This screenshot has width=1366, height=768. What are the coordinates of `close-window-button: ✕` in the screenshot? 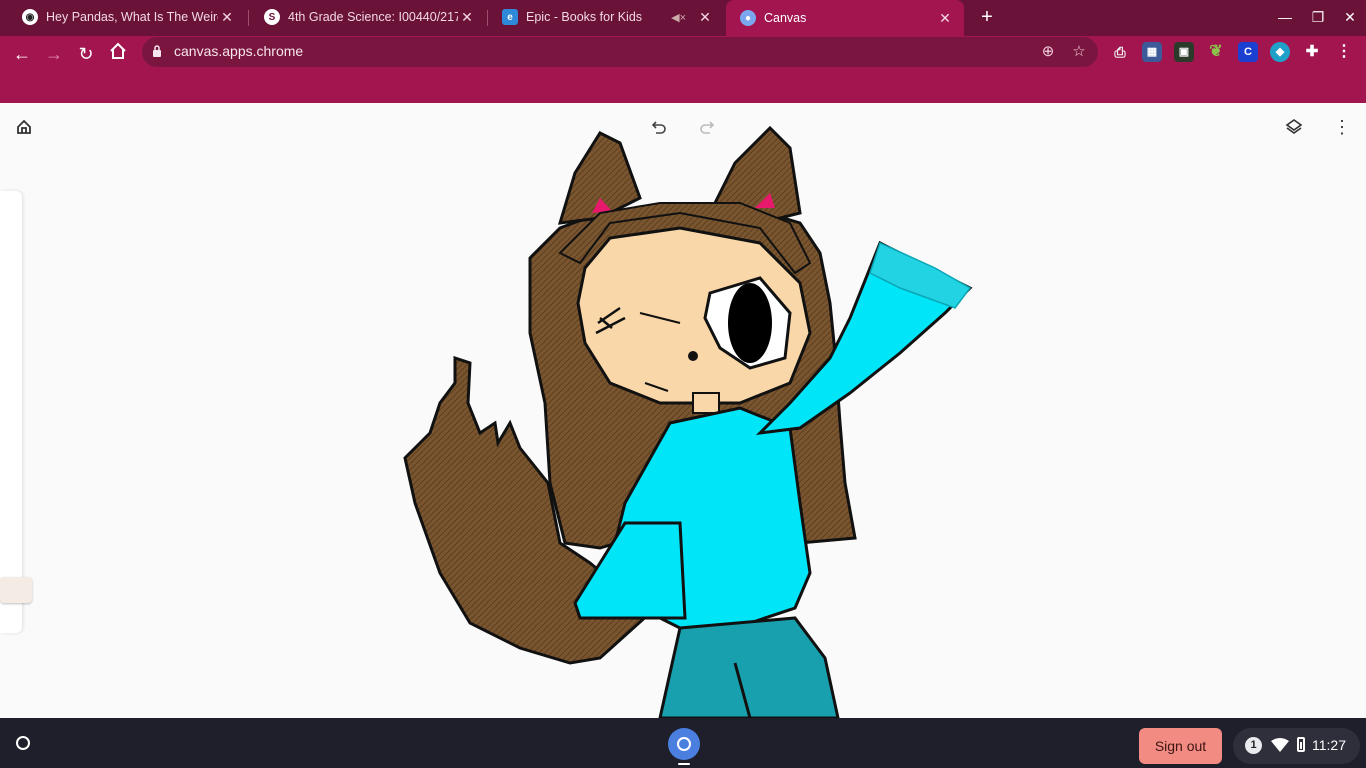 It's located at (1350, 17).